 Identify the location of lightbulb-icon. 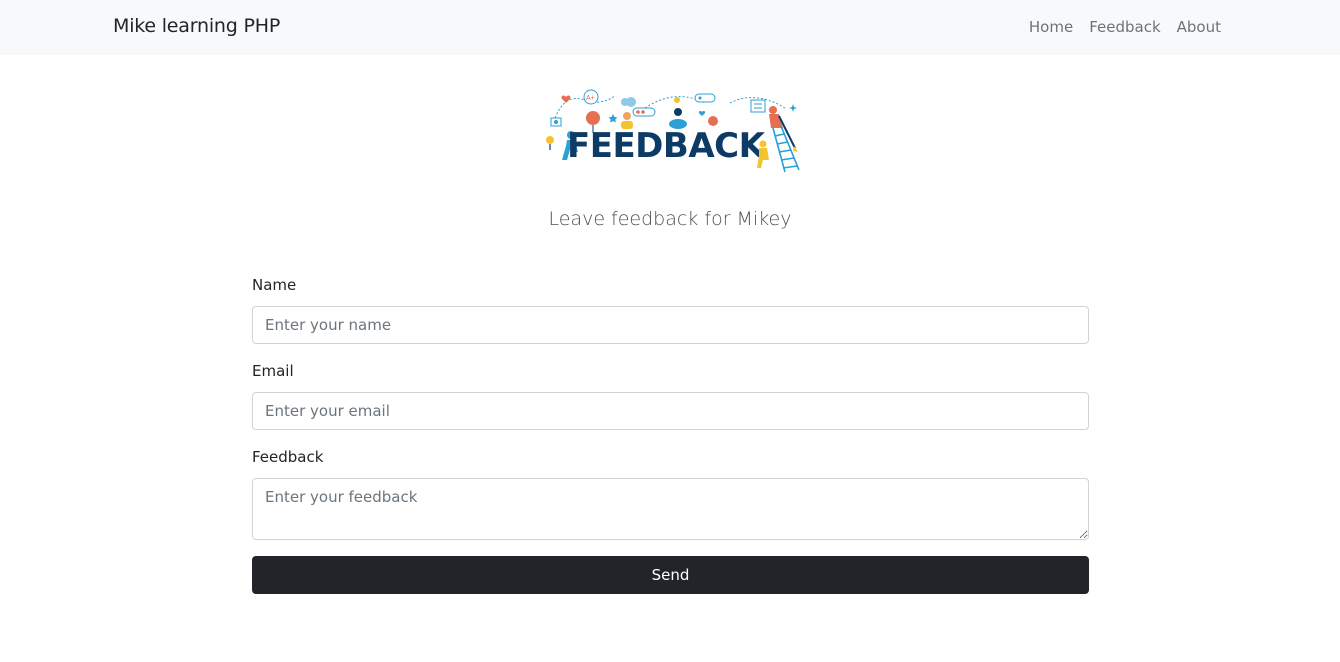
(677, 100).